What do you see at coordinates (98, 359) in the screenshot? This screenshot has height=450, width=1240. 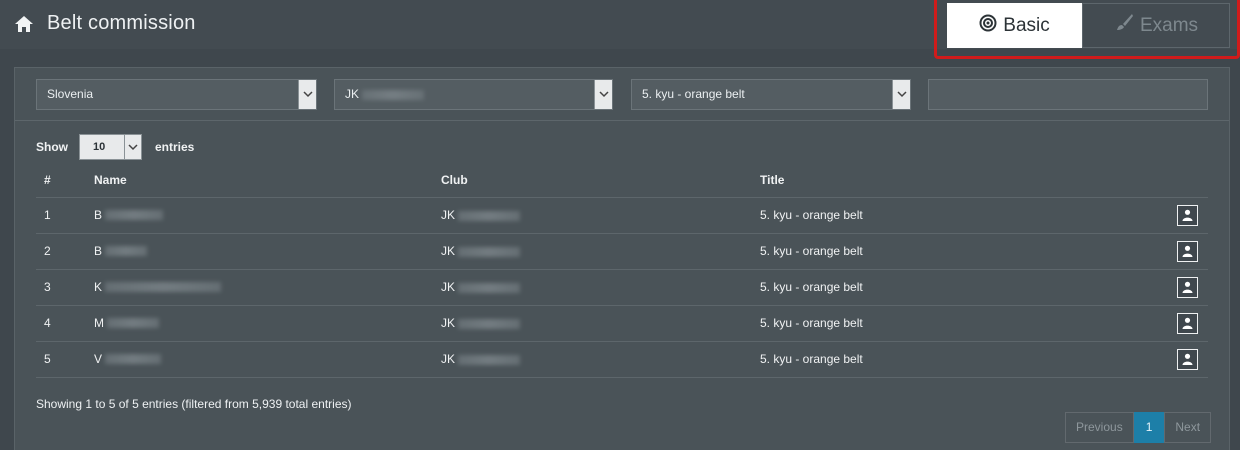 I see `row-name-text: V` at bounding box center [98, 359].